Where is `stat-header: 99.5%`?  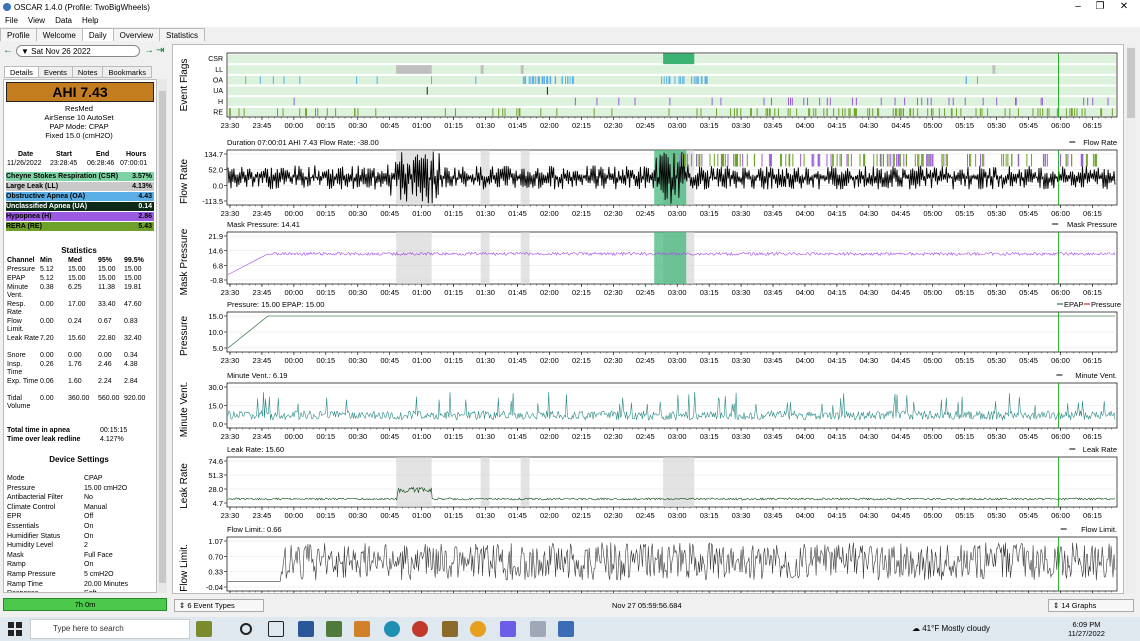
stat-header: 99.5% is located at coordinates (134, 260).